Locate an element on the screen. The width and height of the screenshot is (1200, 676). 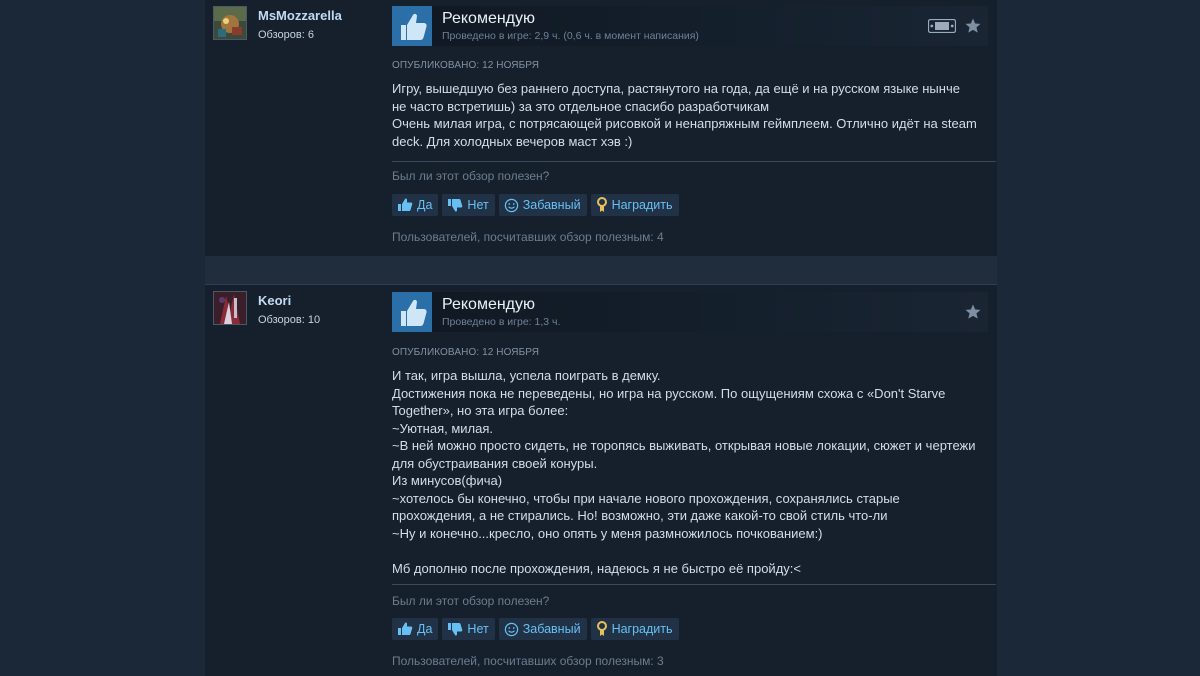
review-text-line: Из минусов(фича) is located at coordinates (447, 480).